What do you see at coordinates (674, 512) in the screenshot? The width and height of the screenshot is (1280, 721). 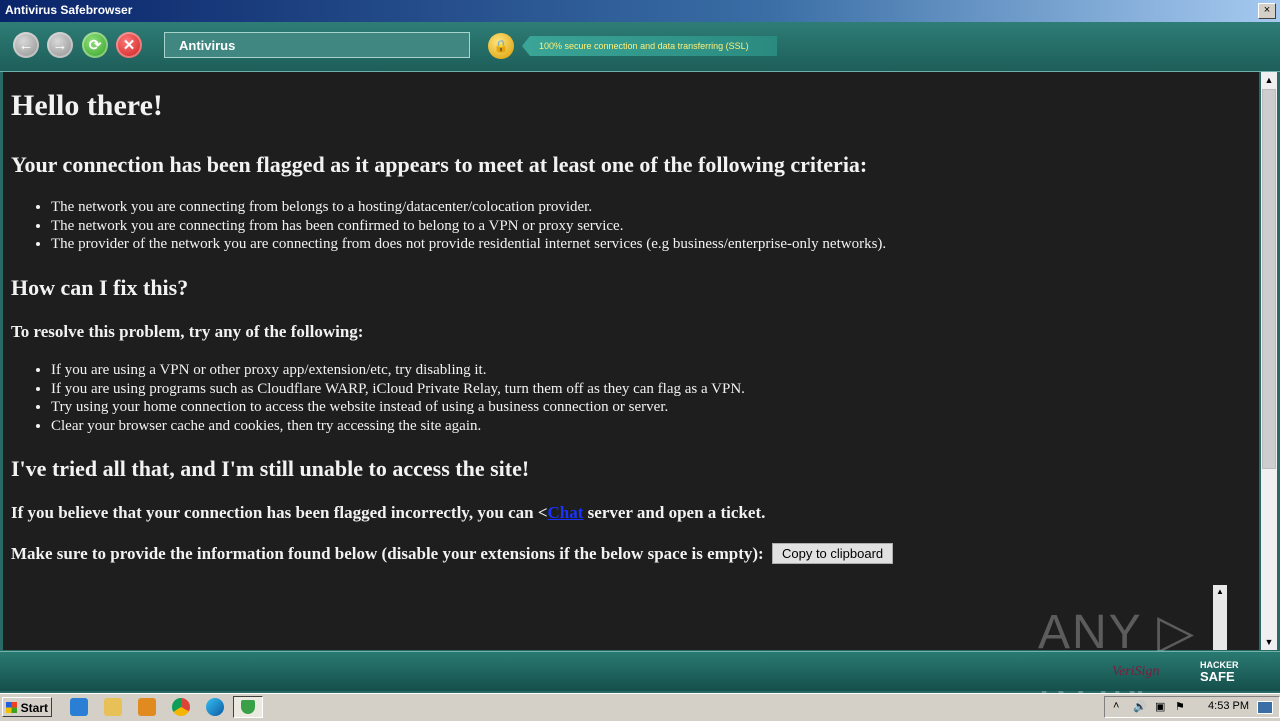 I see `contact-text-after: server and open a ticket.` at bounding box center [674, 512].